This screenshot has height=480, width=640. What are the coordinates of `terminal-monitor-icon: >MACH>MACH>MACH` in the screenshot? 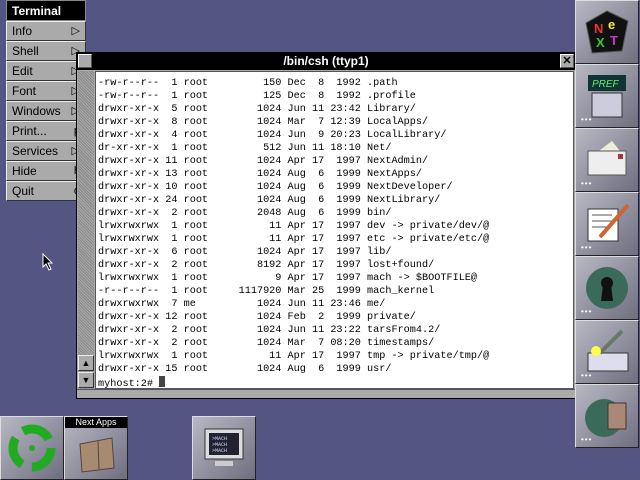 It's located at (224, 447).